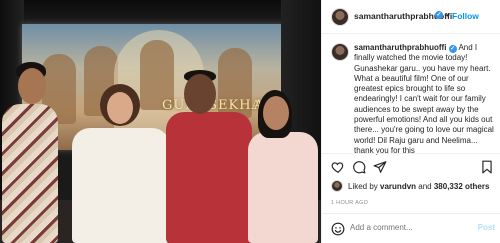 This screenshot has height=243, width=500. I want to click on caption-username: samantharuthprabhuoffi, so click(400, 47).